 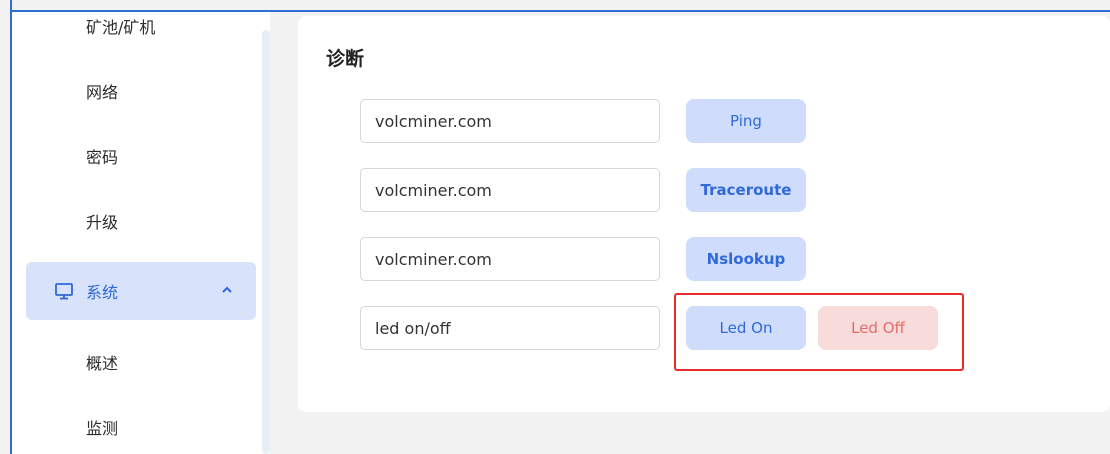 I want to click on sidebar-item-label: 矿池/矿机, so click(x=121, y=27).